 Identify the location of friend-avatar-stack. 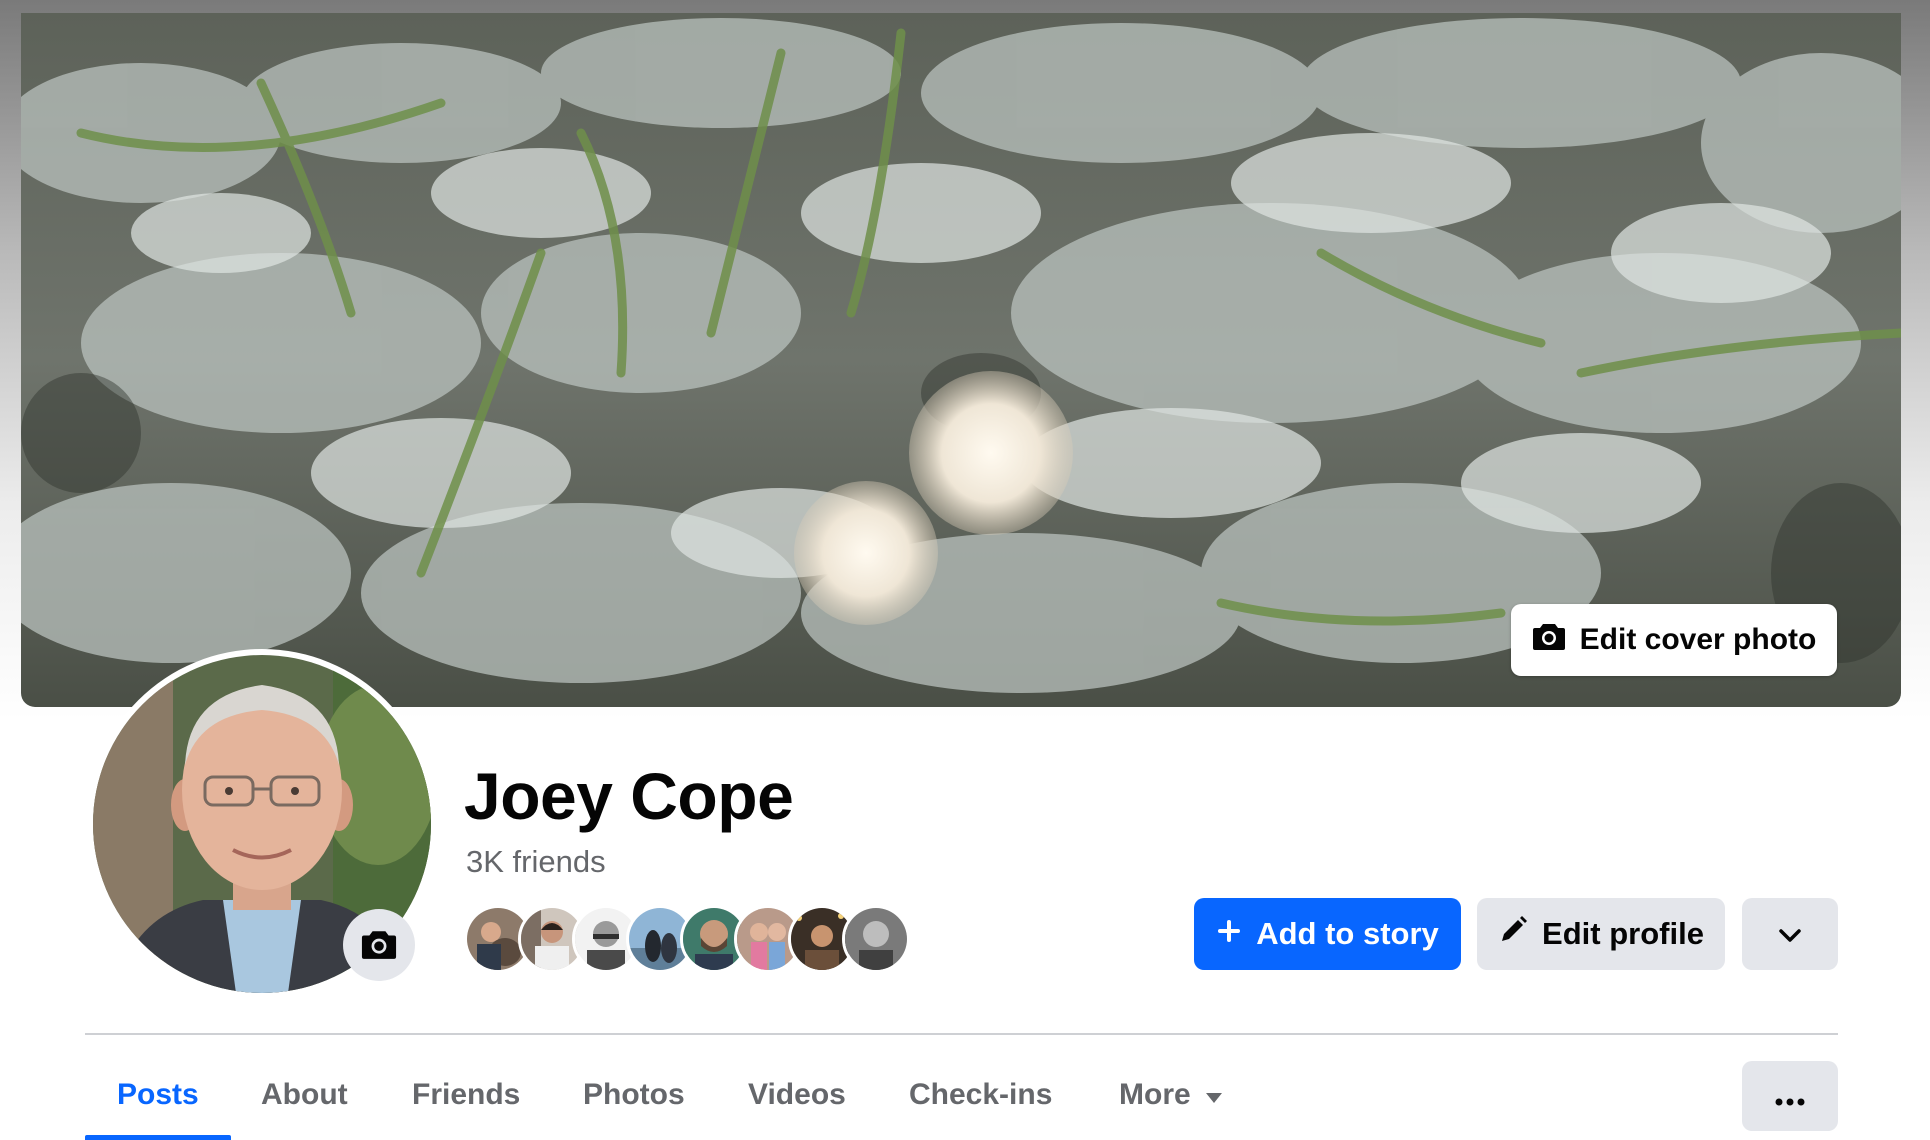
(694, 939).